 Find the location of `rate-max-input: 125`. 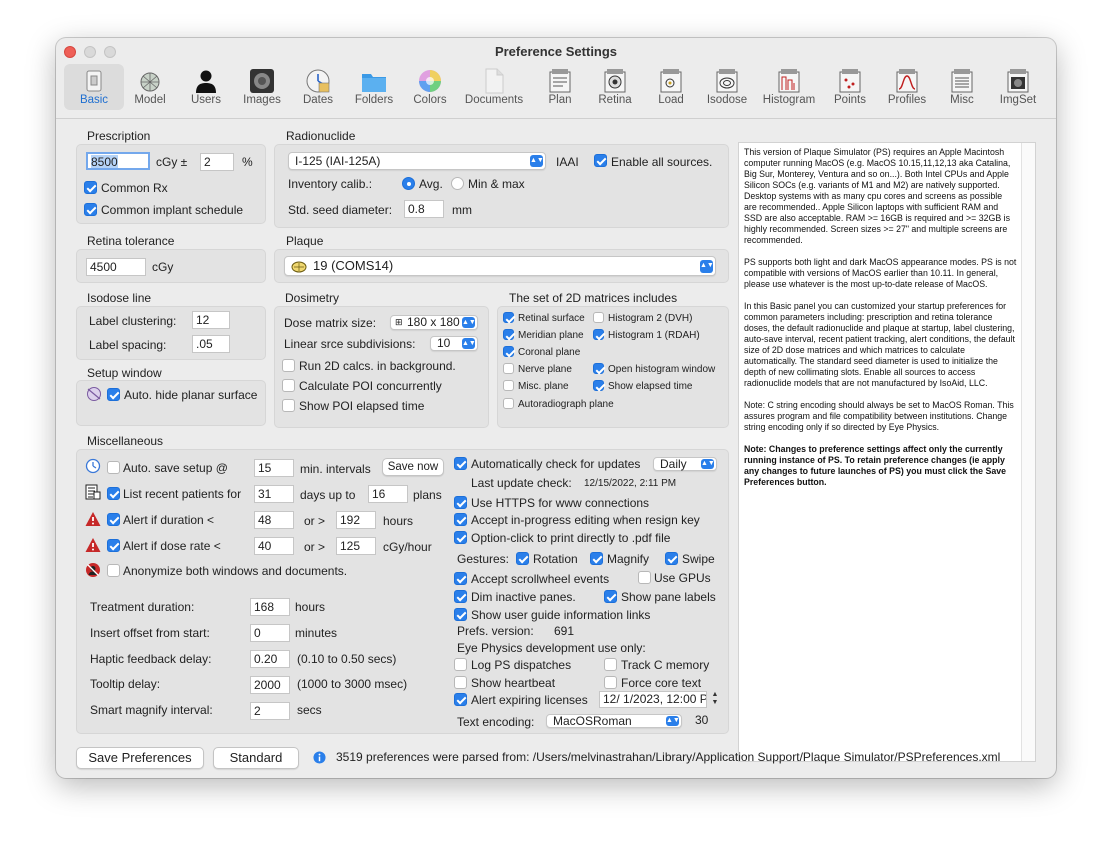

rate-max-input: 125 is located at coordinates (356, 546).